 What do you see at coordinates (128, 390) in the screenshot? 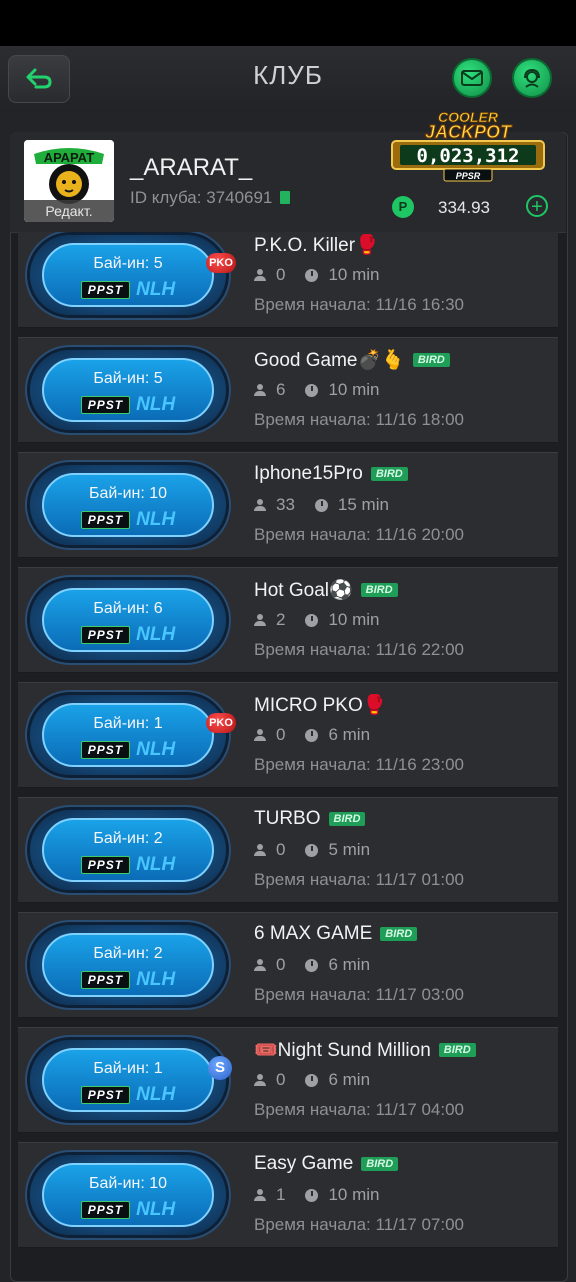
I see `poker-table-icon: Бай-ин: 5 PPST NLH` at bounding box center [128, 390].